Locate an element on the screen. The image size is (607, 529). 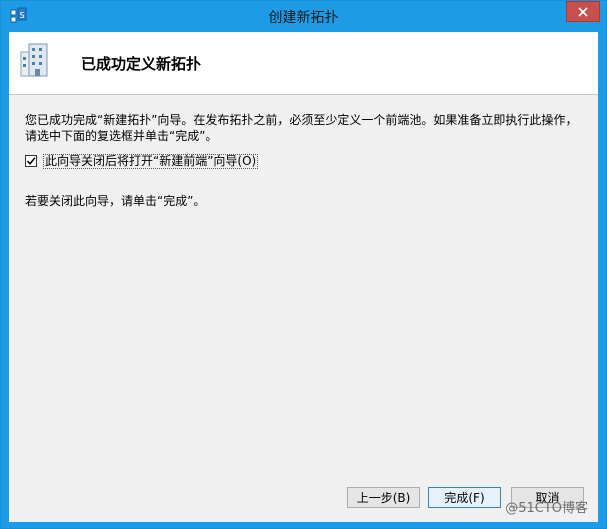
close-button is located at coordinates (583, 11).